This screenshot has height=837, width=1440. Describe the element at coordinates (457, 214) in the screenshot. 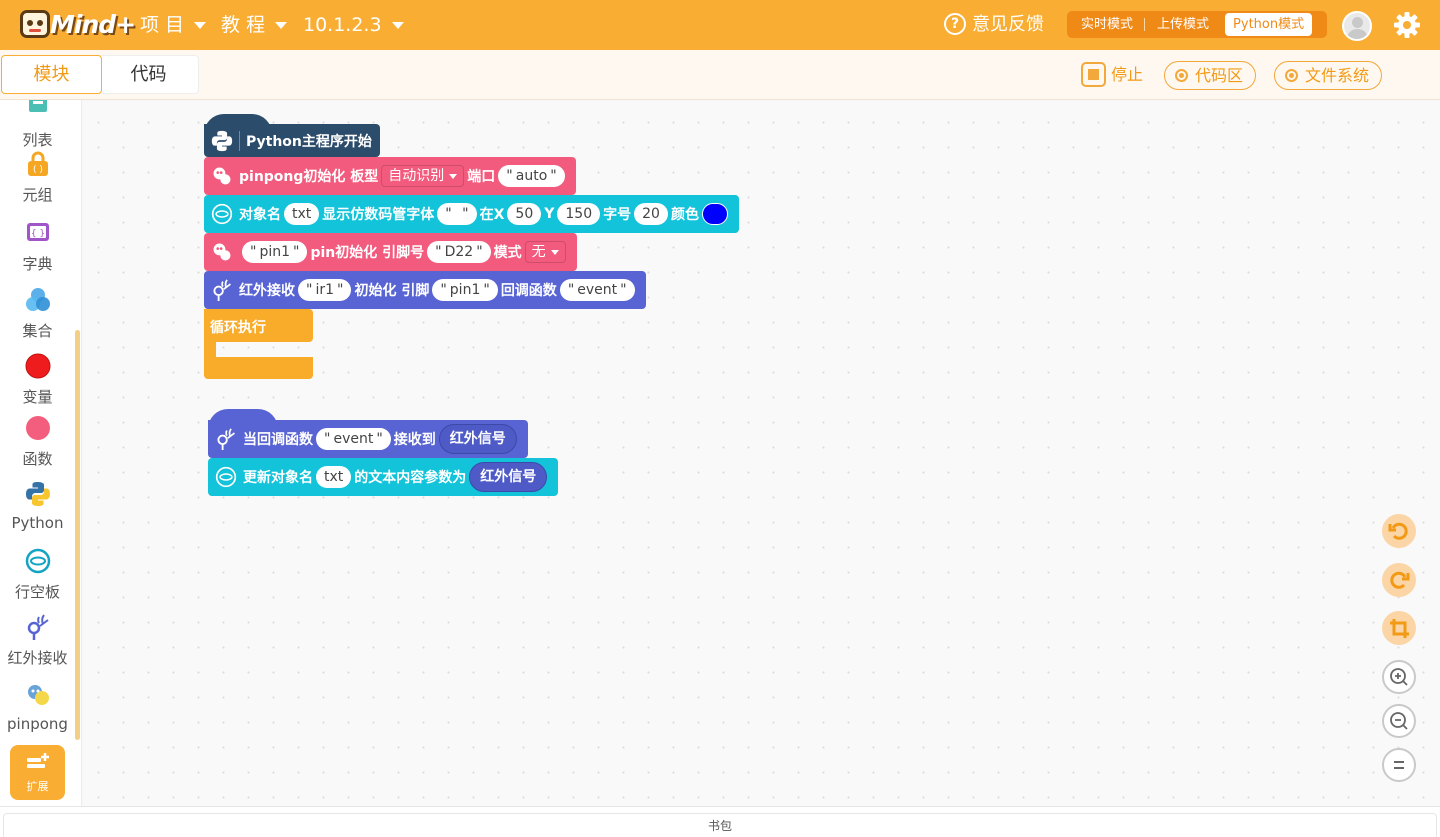

I see `display-text-input` at that location.